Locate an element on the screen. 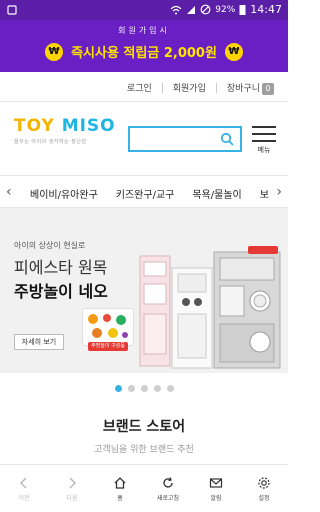 This screenshot has height=512, width=320. login-link: 로그인 is located at coordinates (139, 87).